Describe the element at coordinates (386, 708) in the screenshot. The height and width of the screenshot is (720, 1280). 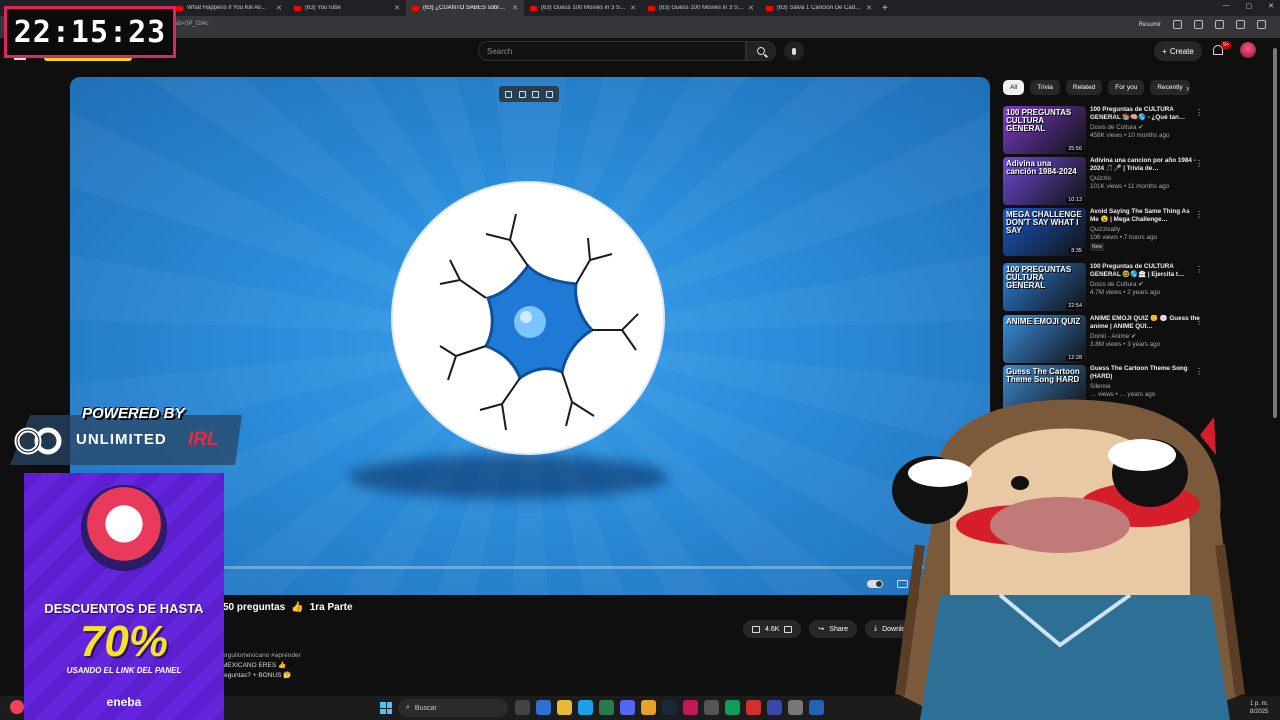
I see `windows-start-icon` at that location.